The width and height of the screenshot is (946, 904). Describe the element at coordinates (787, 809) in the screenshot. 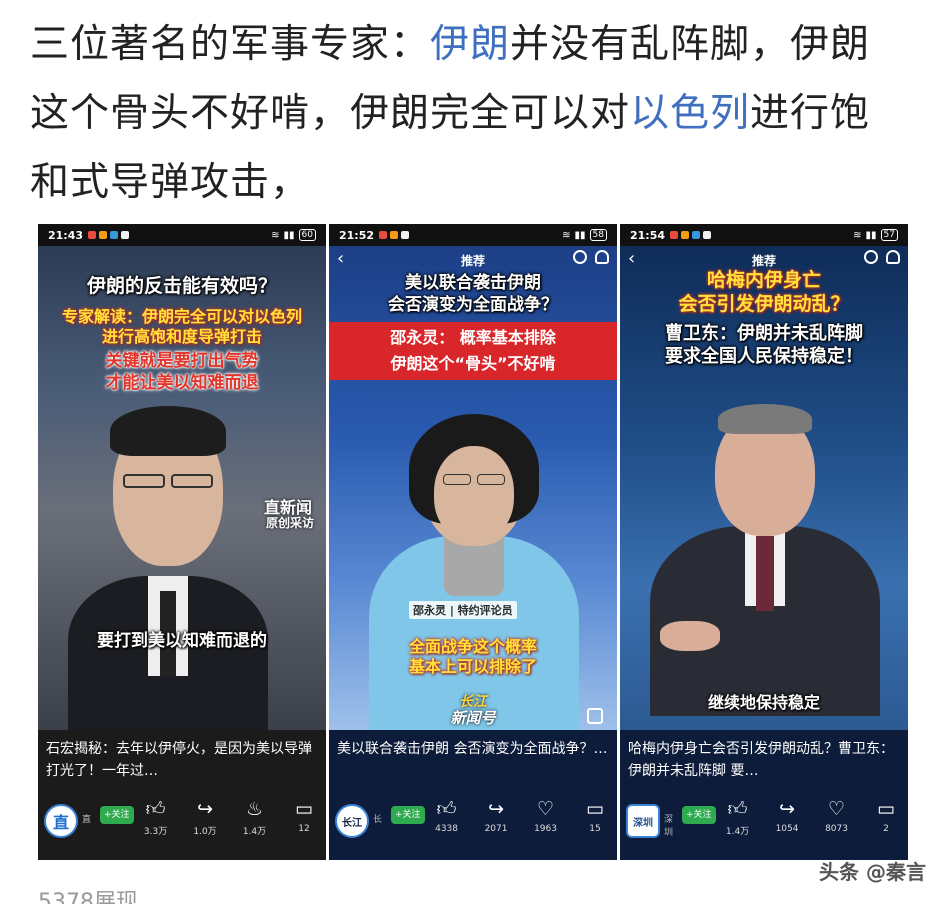

I see `share-arrow-icon: ↪` at that location.